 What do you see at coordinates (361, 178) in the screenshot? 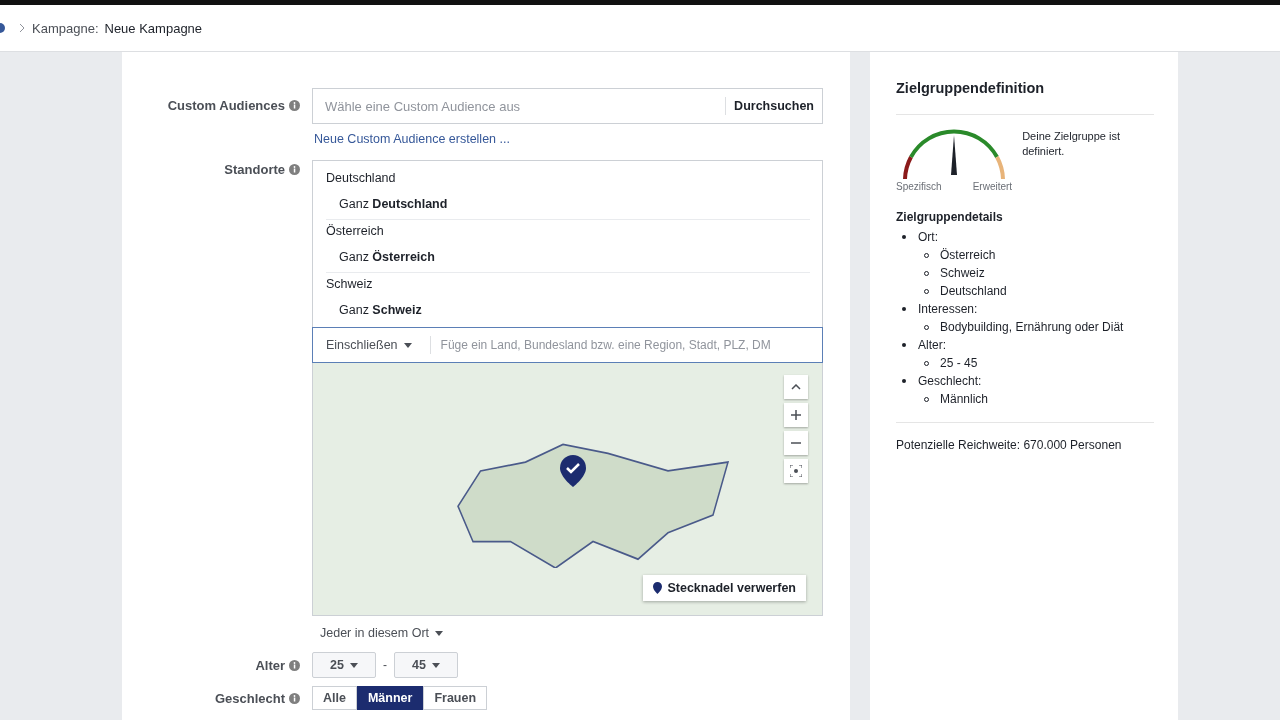
I see `country-name: Deutschland` at bounding box center [361, 178].